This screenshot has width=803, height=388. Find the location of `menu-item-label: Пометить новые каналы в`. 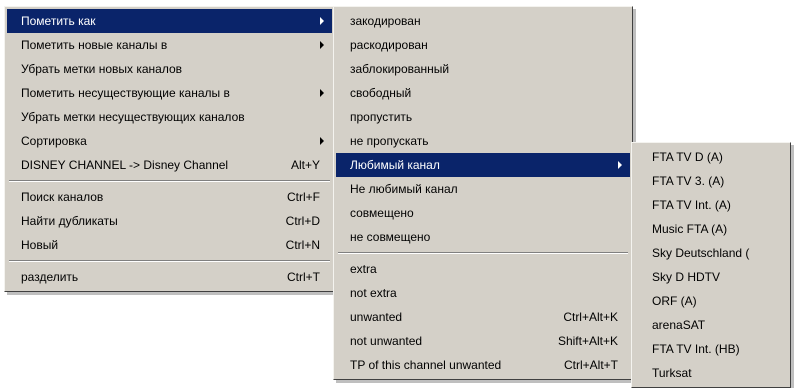

menu-item-label: Пометить новые каналы в is located at coordinates (94, 45).